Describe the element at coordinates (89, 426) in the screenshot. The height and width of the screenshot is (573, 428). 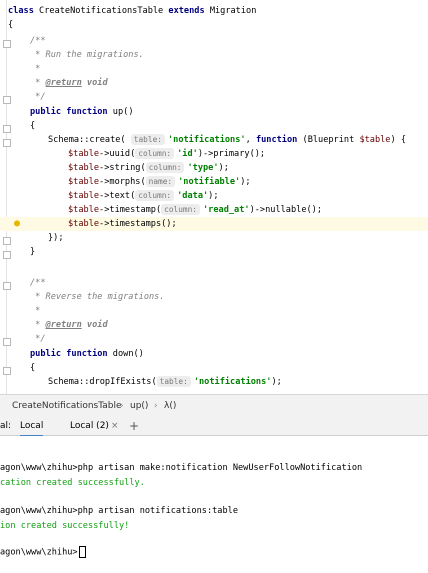
I see `tab-local-2: Local (2)` at that location.